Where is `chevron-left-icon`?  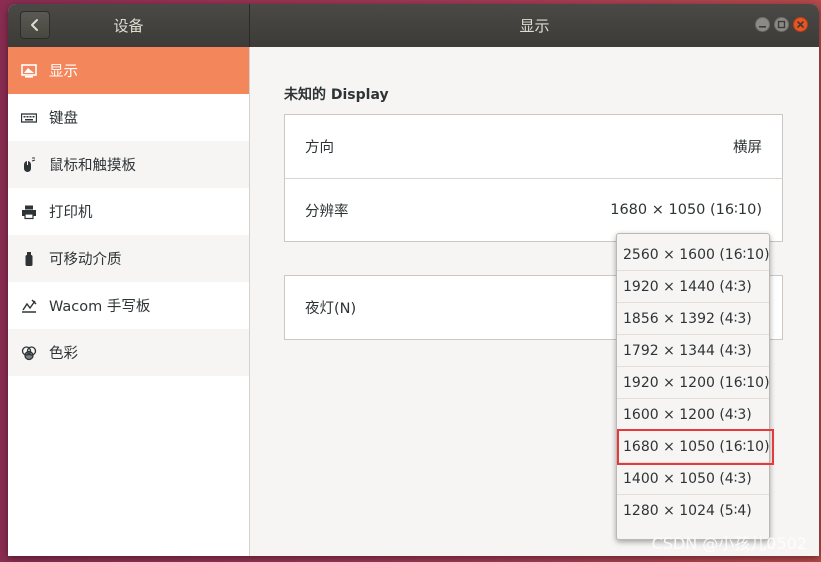 chevron-left-icon is located at coordinates (34, 25).